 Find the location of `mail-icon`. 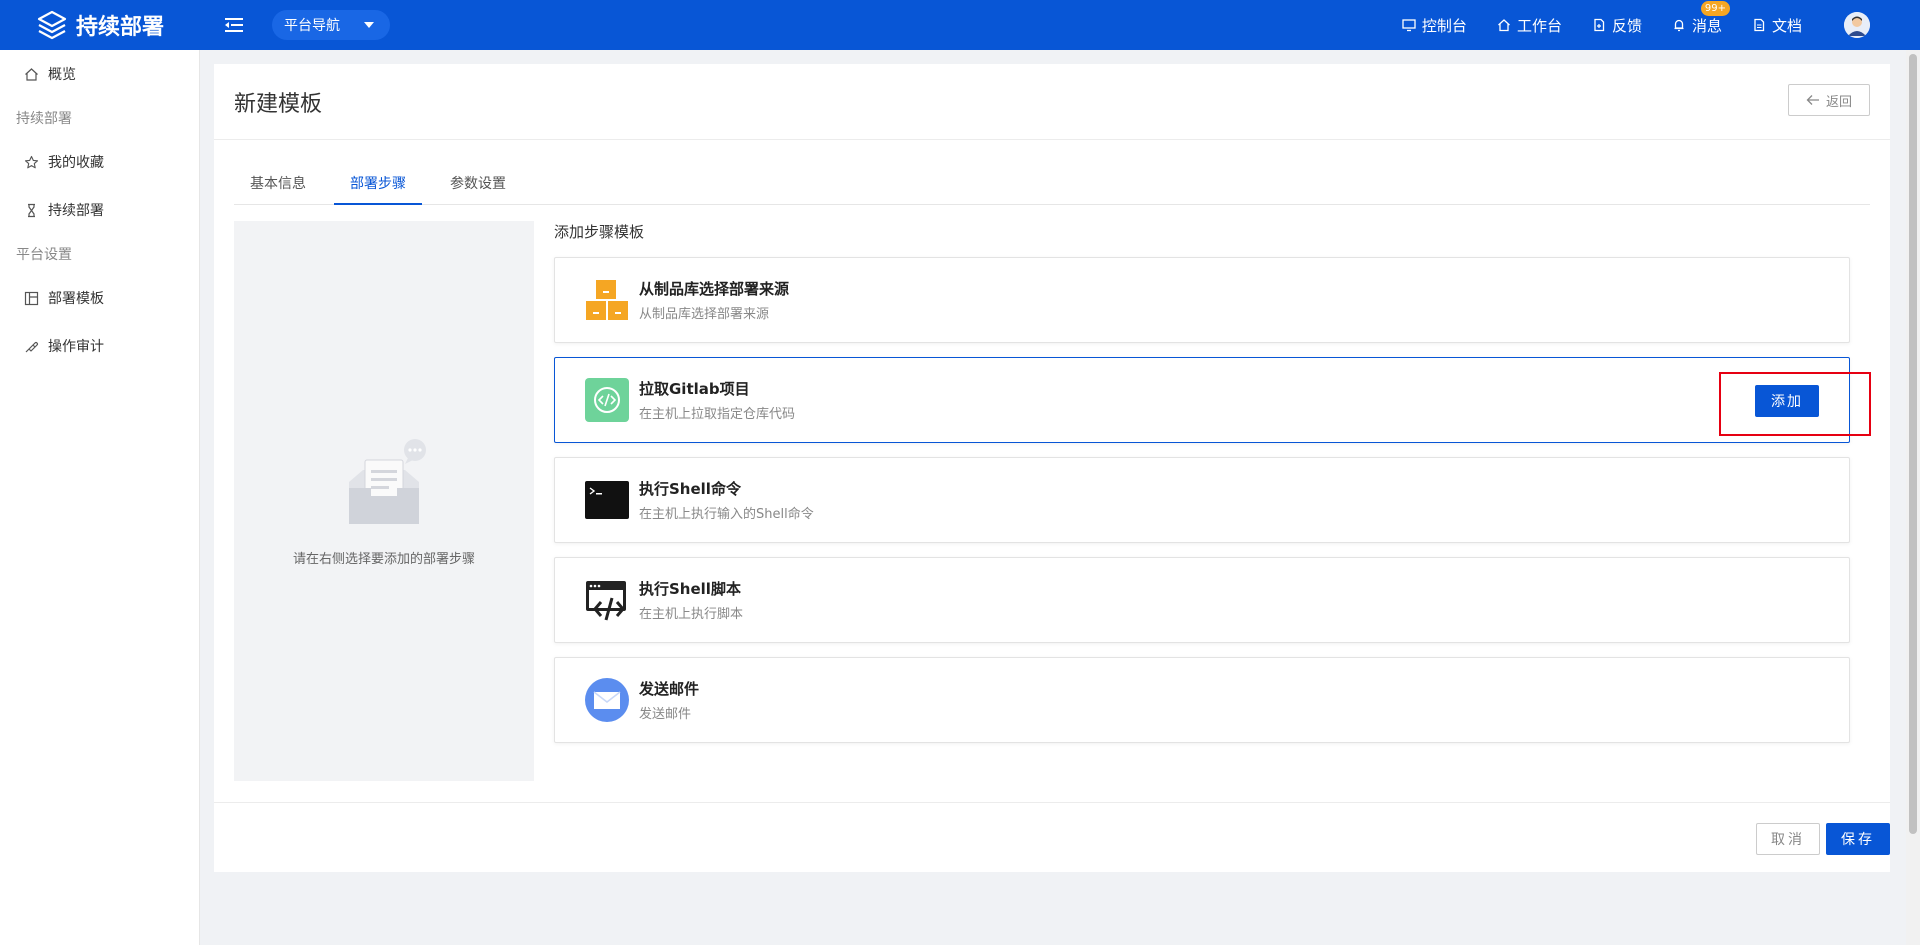

mail-icon is located at coordinates (607, 700).